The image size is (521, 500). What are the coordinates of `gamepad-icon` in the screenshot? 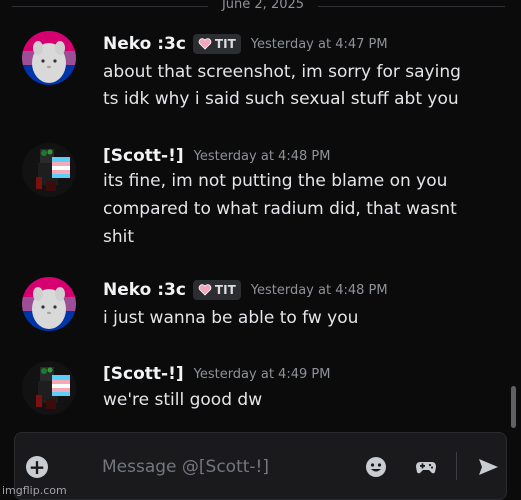 It's located at (426, 467).